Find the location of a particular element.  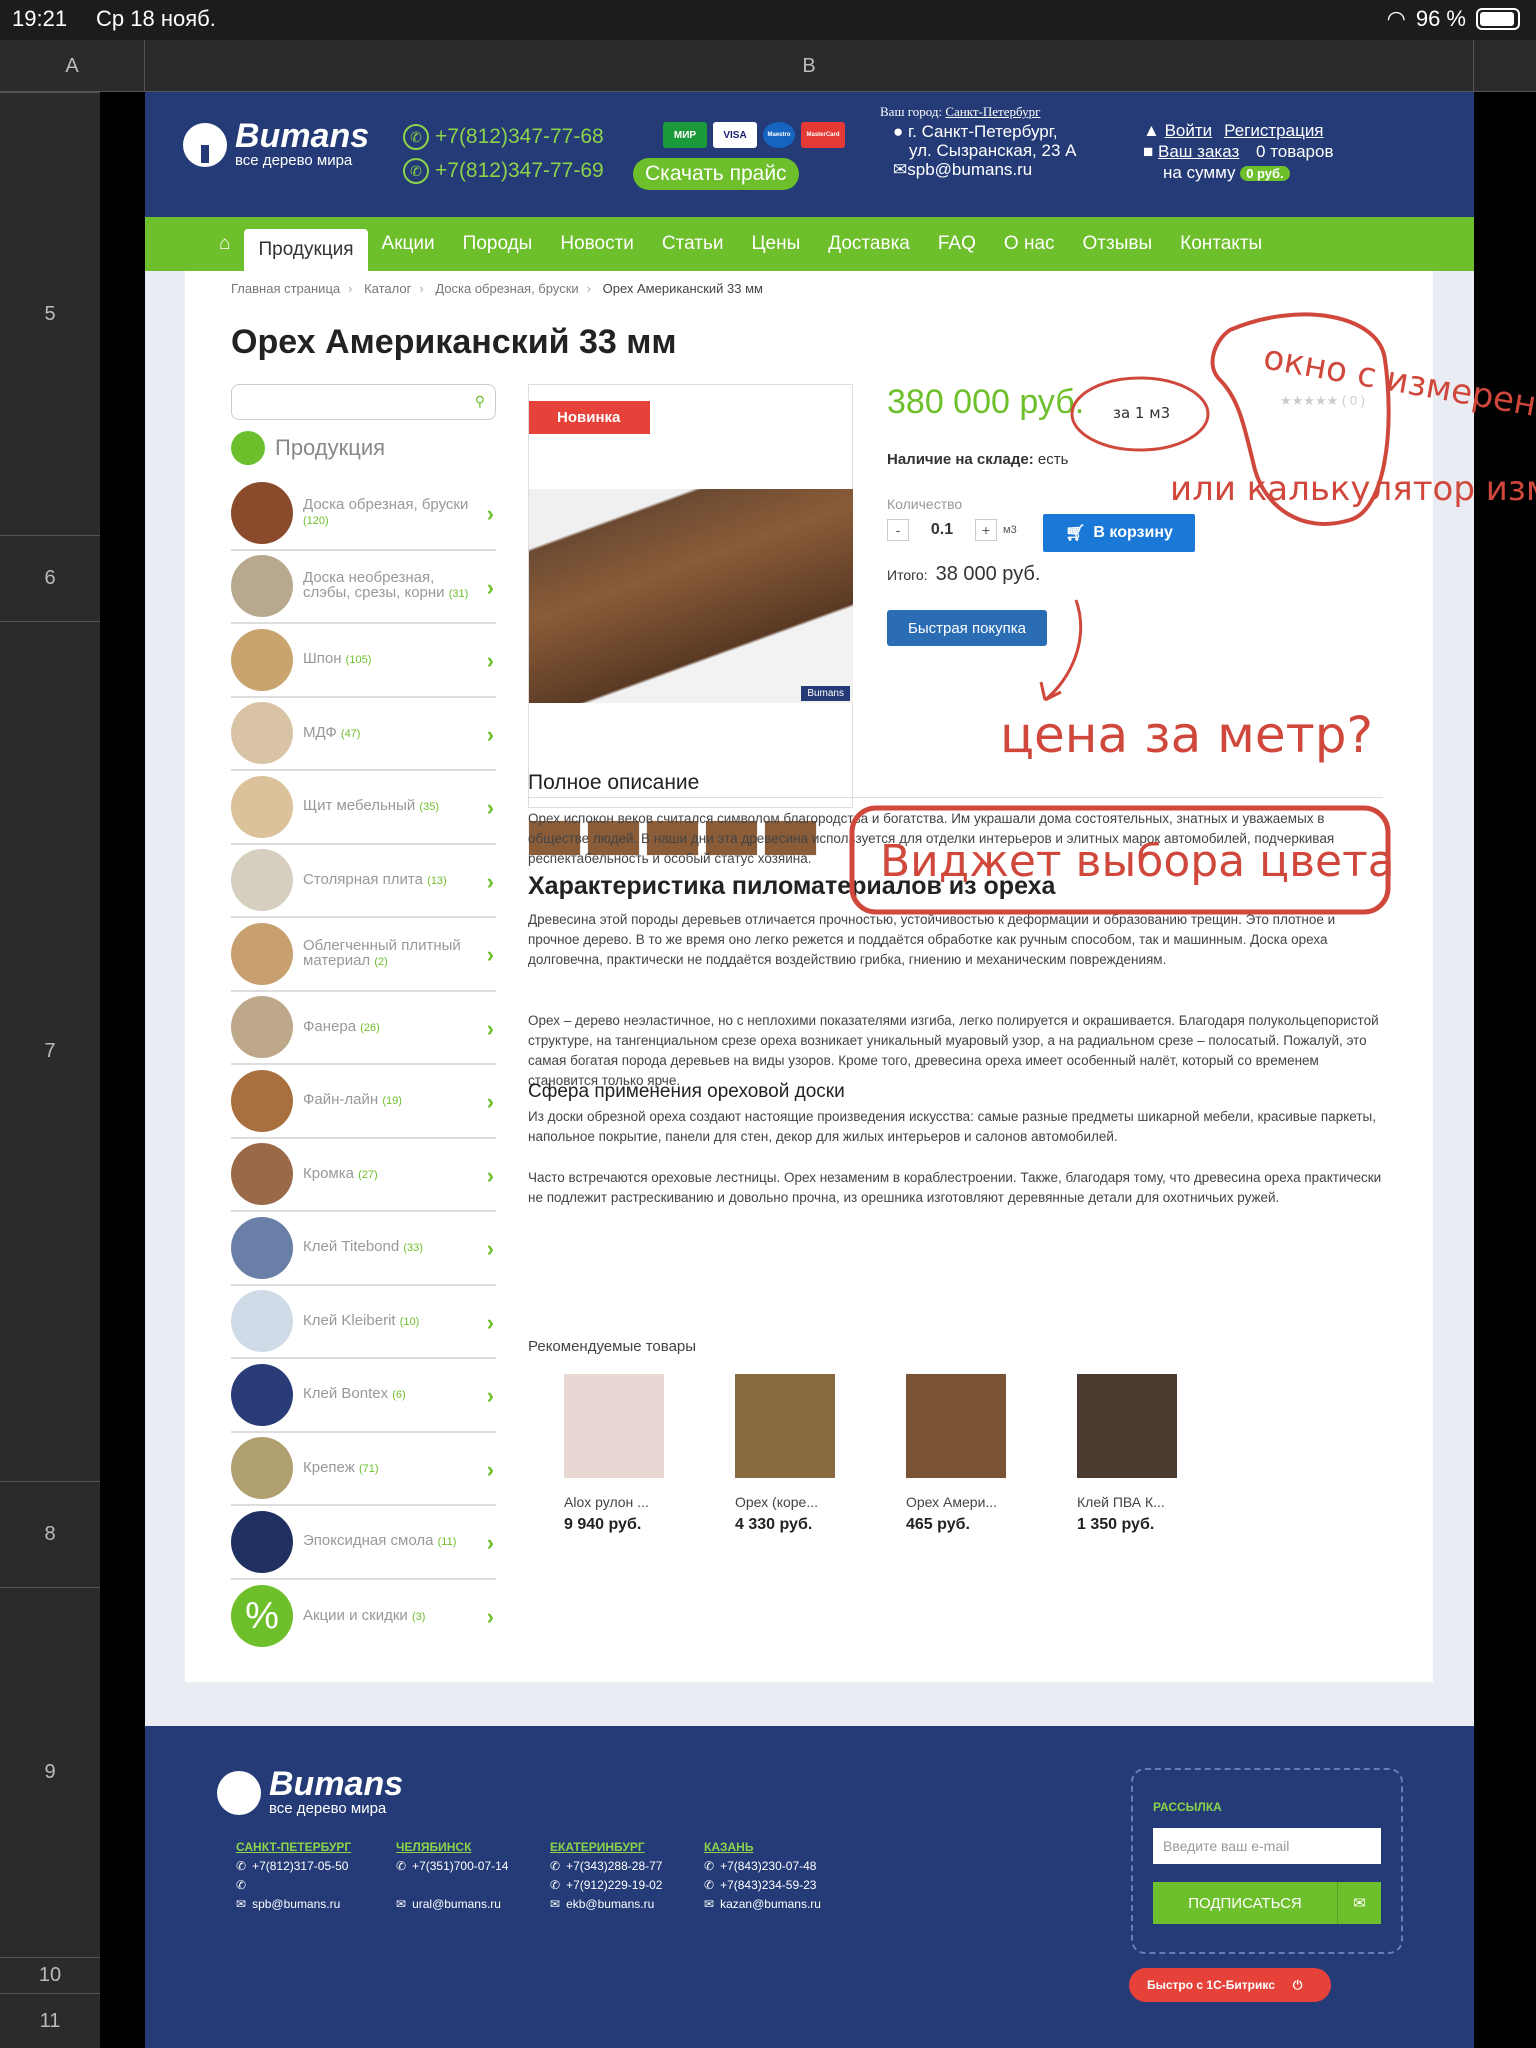

office-email: kazan@bumans.ru is located at coordinates (770, 1904).